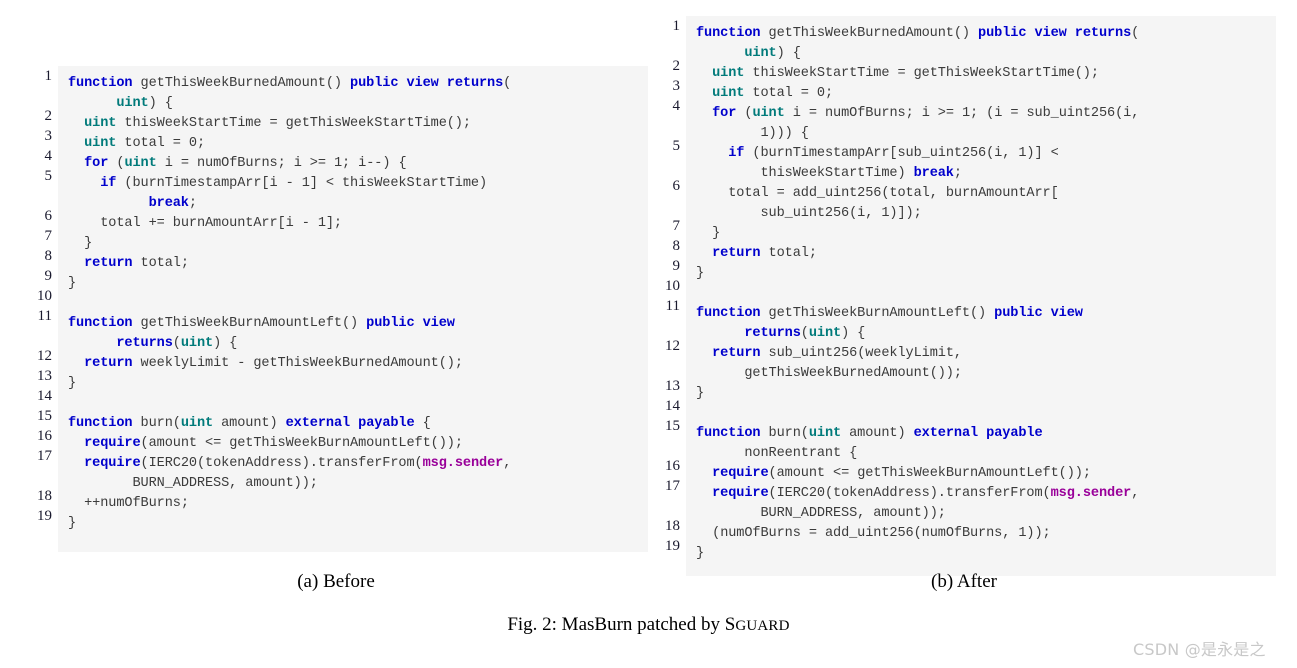 The width and height of the screenshot is (1297, 668). What do you see at coordinates (837, 353) in the screenshot?
I see `code-line: return sub_uint256(weeklyLimit,` at bounding box center [837, 353].